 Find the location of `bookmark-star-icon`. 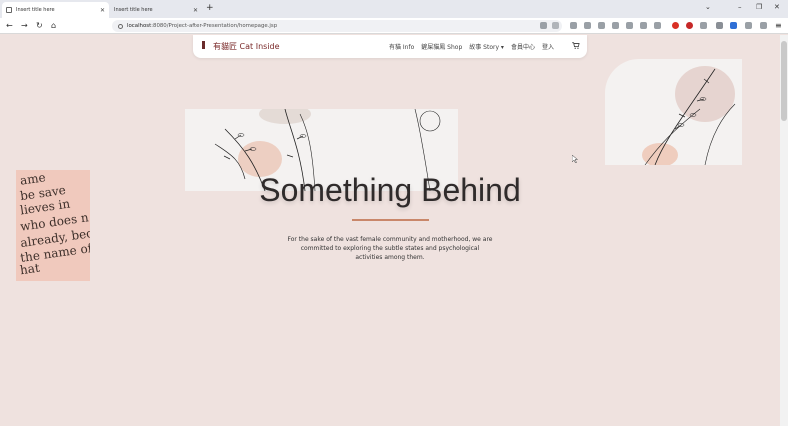

bookmark-star-icon is located at coordinates (555, 25).